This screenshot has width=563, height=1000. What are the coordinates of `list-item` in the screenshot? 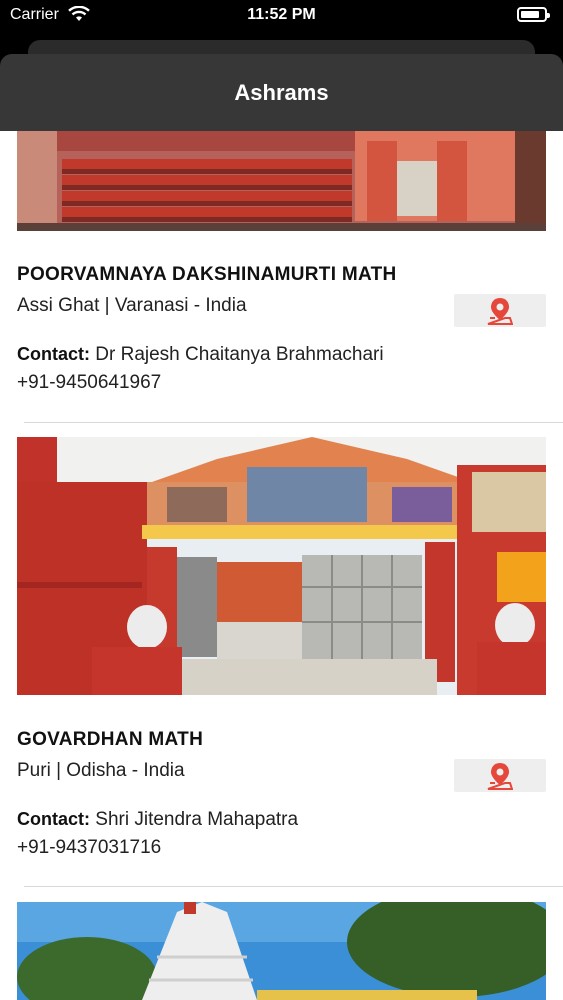 It's located at (281, 951).